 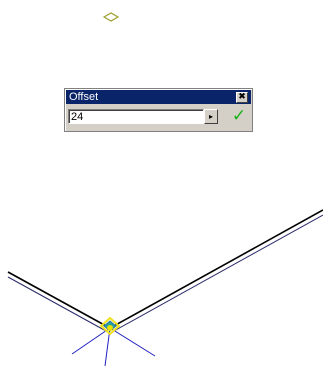 I want to click on wall-left, so click(x=58, y=301).